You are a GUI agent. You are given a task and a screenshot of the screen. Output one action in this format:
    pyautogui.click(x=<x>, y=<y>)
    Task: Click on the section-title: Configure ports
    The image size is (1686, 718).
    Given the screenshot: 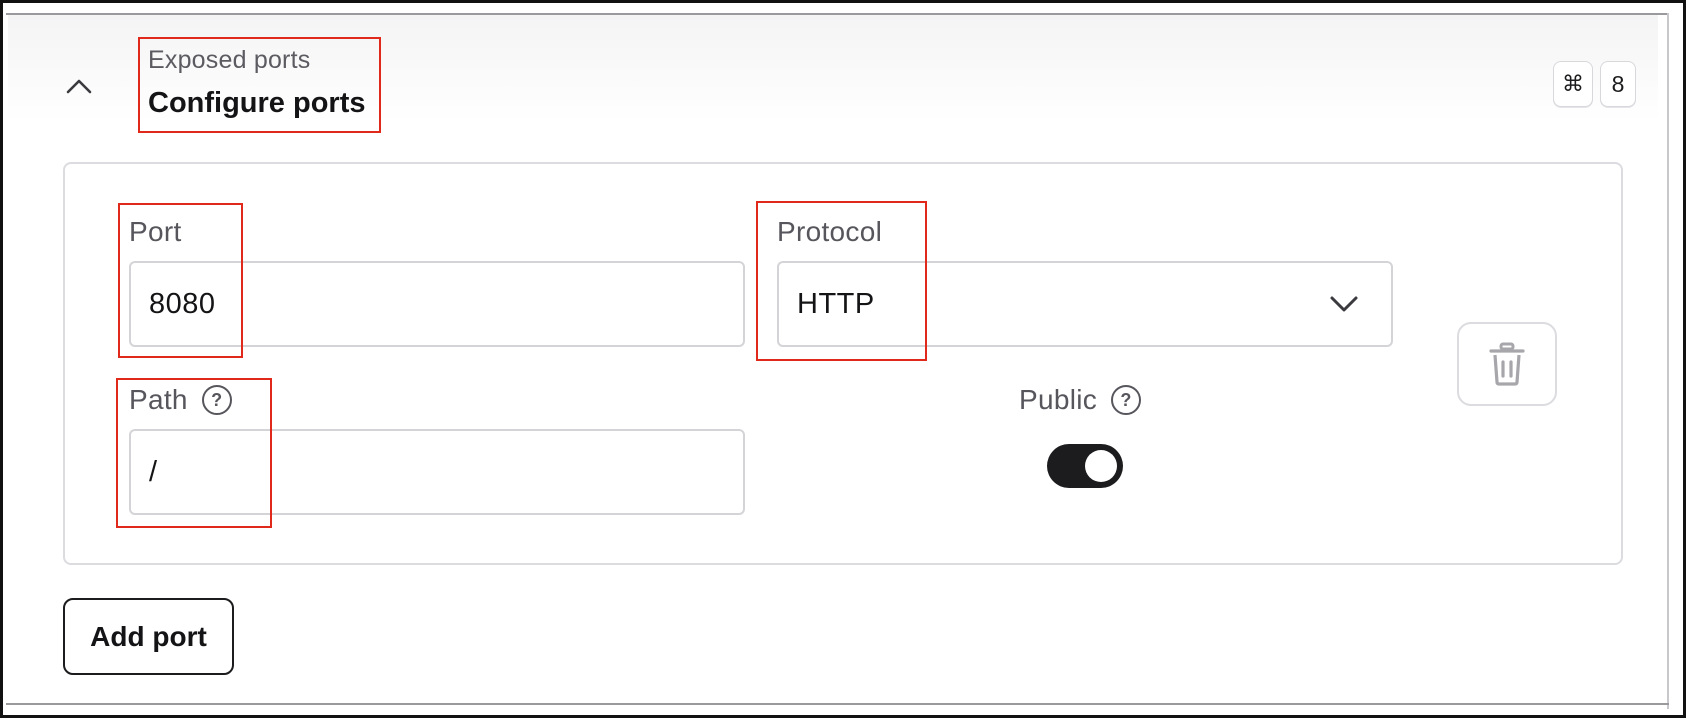 What is the action you would take?
    pyautogui.click(x=257, y=103)
    